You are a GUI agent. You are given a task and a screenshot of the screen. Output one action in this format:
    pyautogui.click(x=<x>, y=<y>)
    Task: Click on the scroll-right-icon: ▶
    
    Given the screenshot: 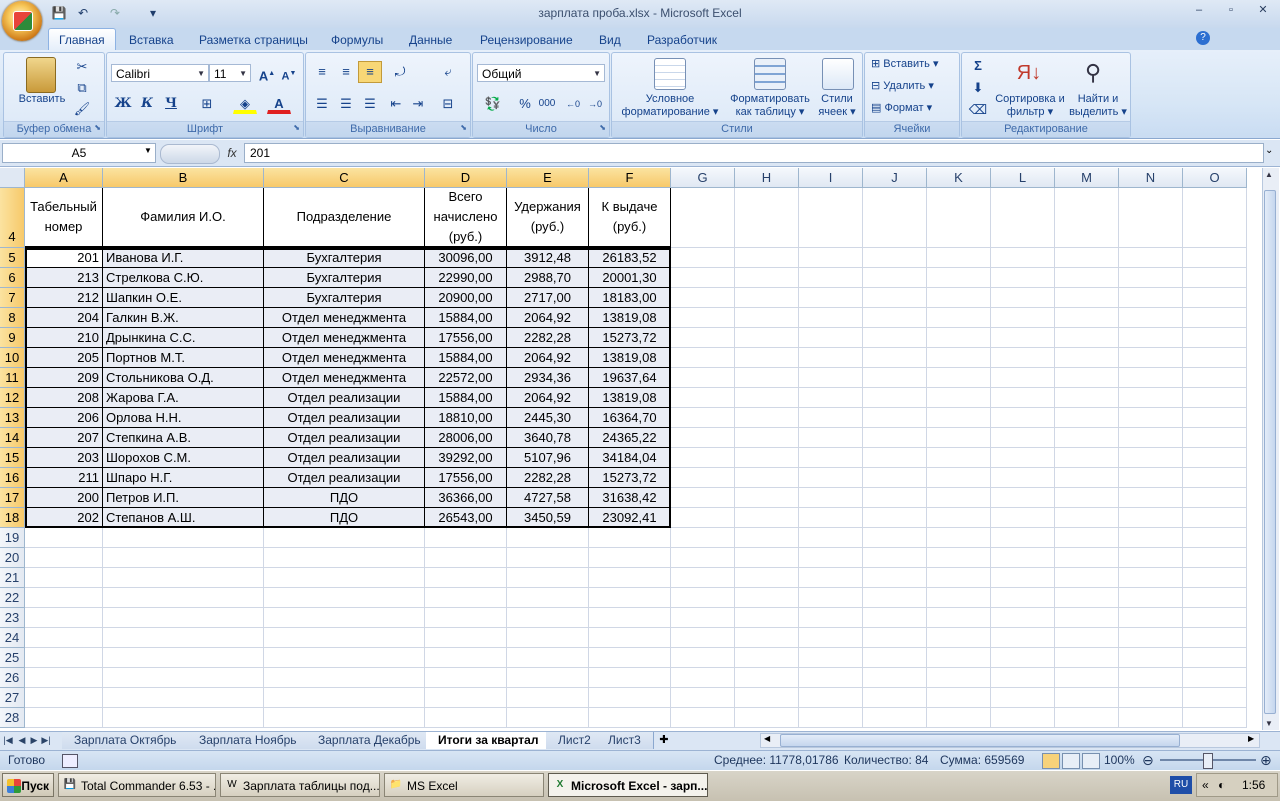 What is the action you would take?
    pyautogui.click(x=1251, y=738)
    